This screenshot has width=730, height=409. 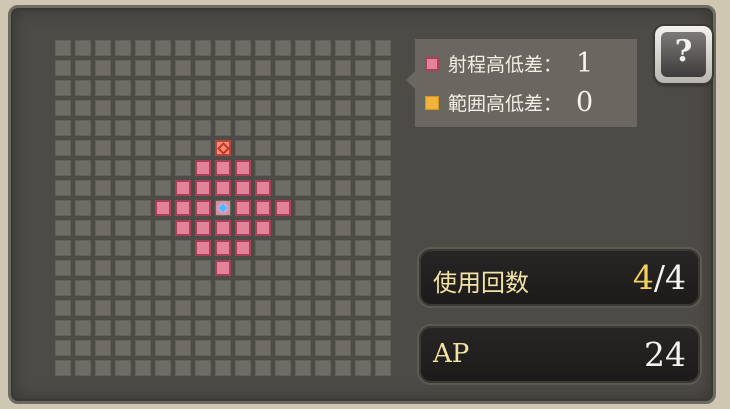 I want to click on ap-cost: AP 24, so click(x=559, y=354).